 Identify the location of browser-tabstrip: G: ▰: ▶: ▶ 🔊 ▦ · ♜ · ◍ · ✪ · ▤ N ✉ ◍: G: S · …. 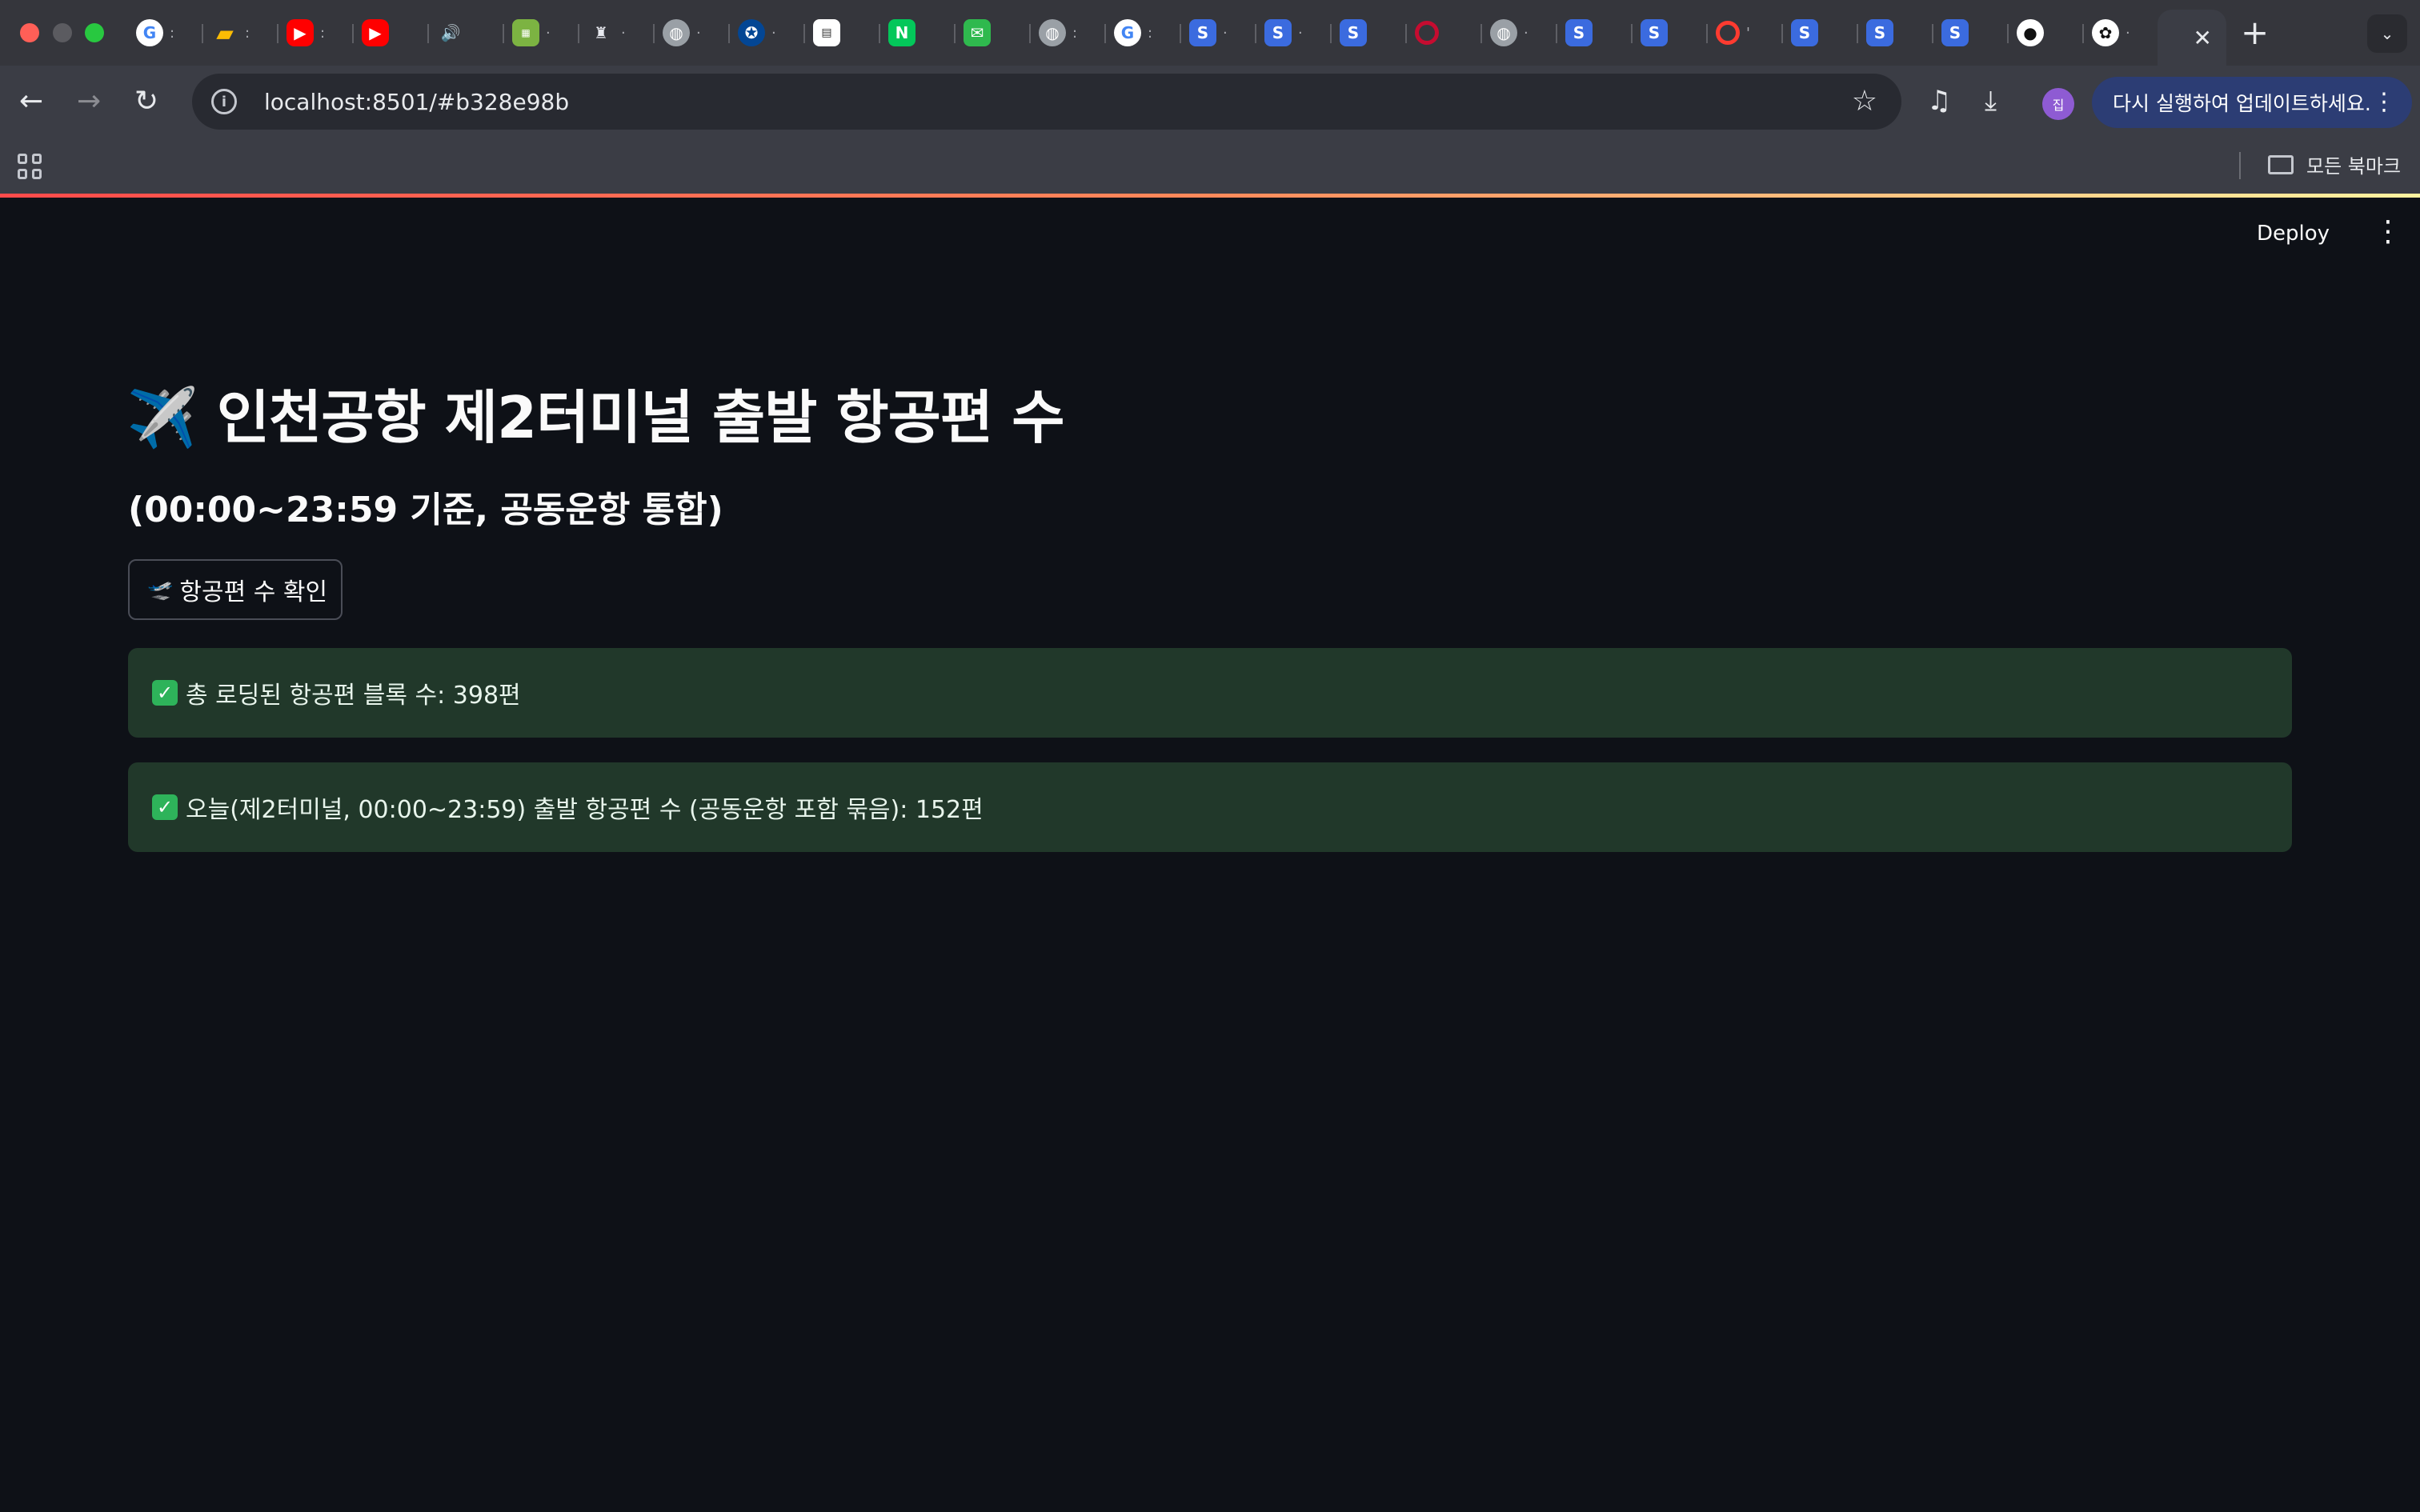
(1210, 33).